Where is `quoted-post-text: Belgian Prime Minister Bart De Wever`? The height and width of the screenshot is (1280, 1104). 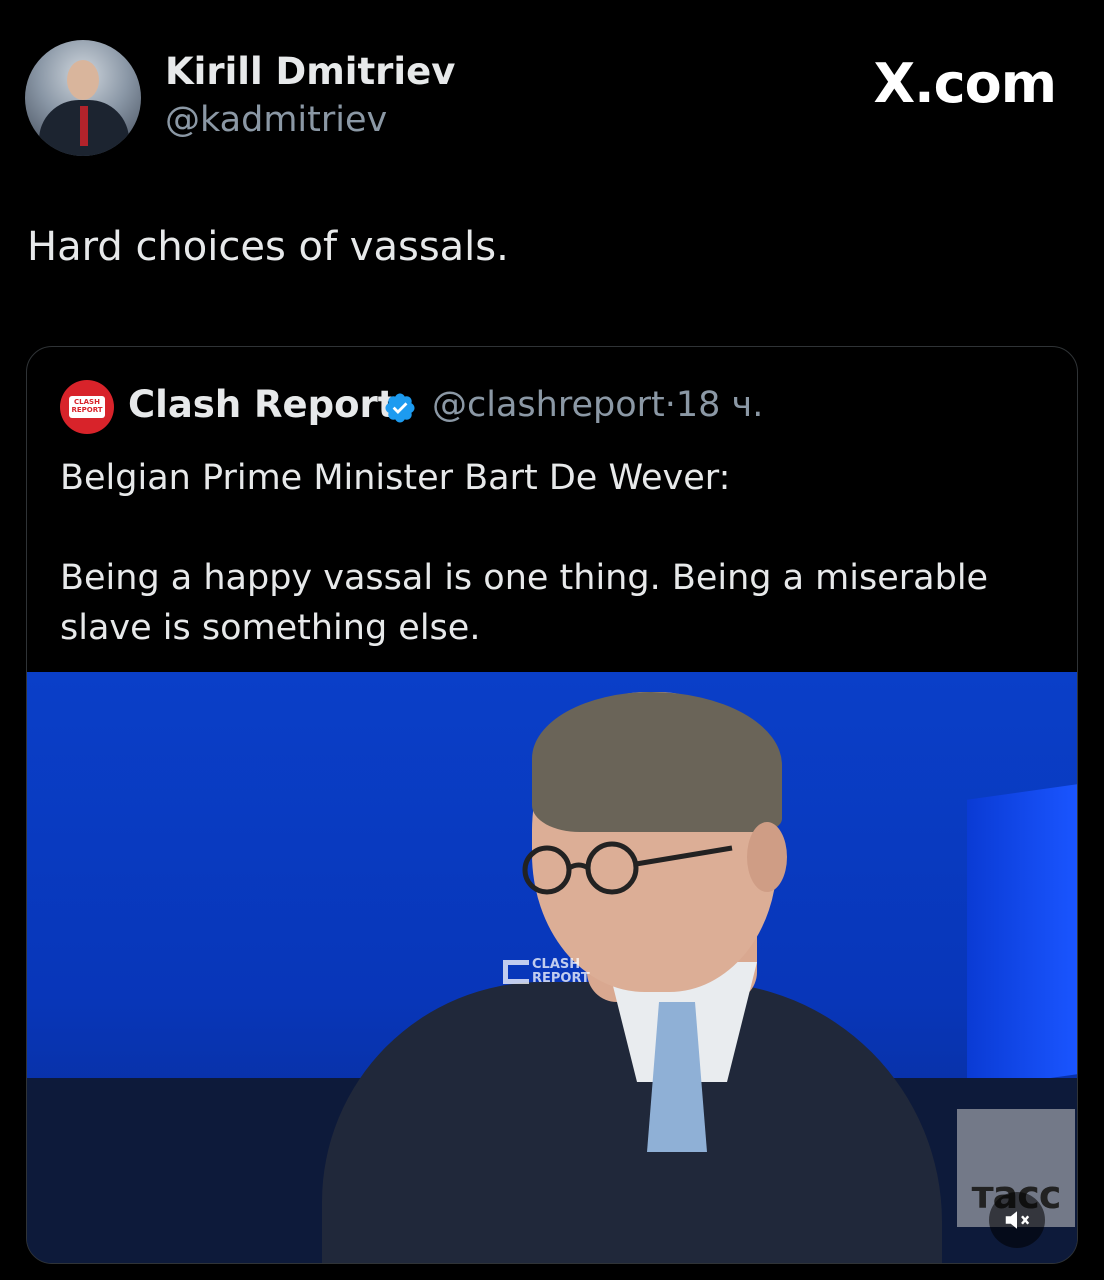 quoted-post-text: Belgian Prime Minister Bart De Wever is located at coordinates (555, 553).